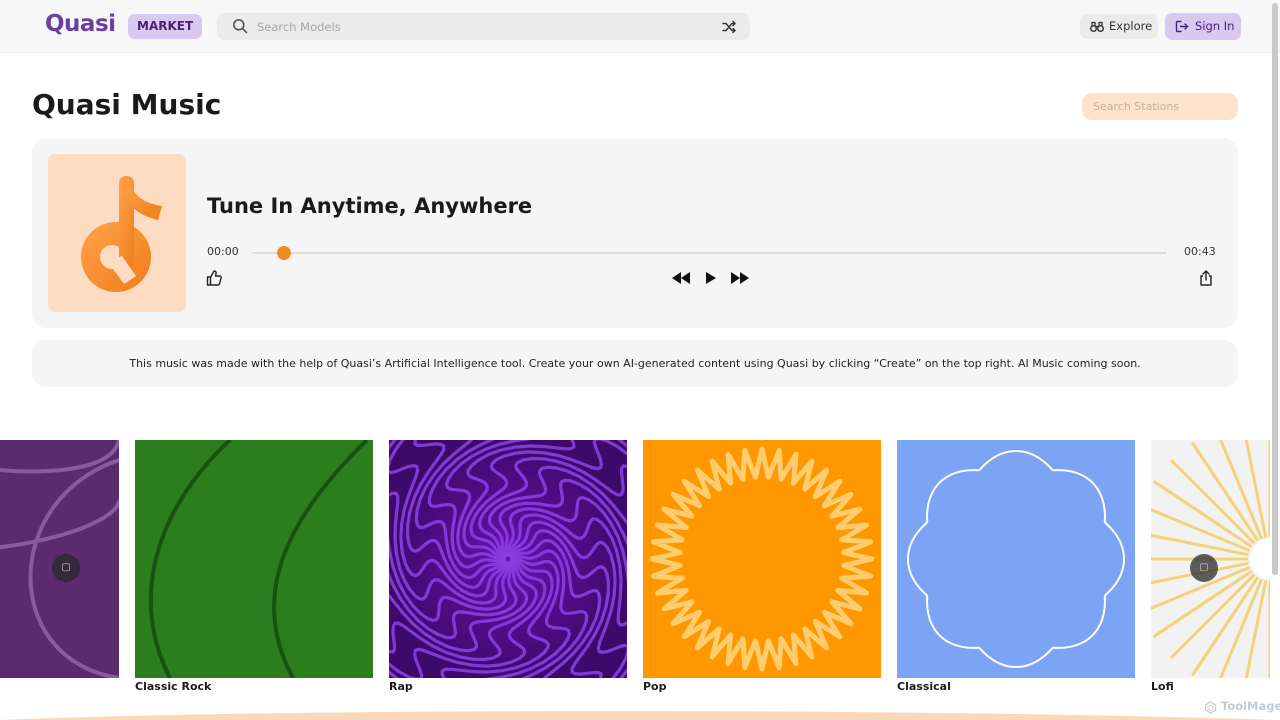  What do you see at coordinates (1250, 706) in the screenshot?
I see `watermark-text: ToolMage` at bounding box center [1250, 706].